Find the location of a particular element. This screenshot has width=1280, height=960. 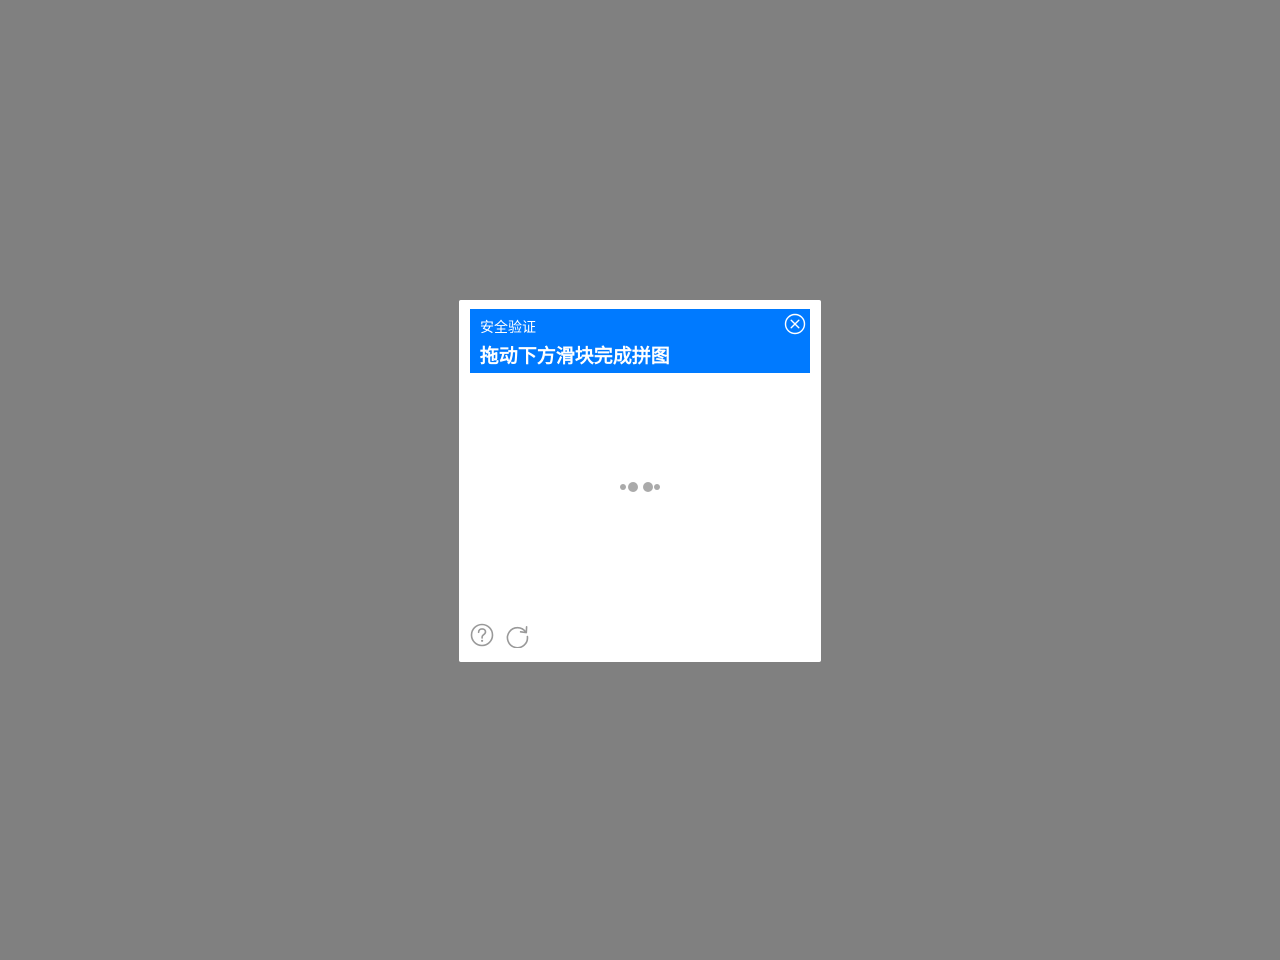

refresh-button is located at coordinates (518, 635).